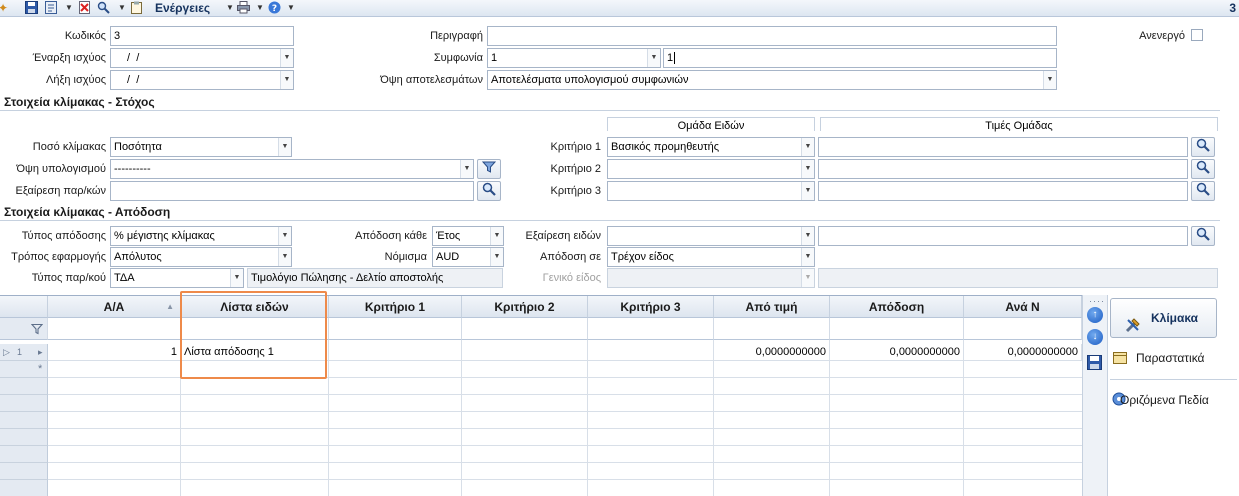 The image size is (1239, 496). Describe the element at coordinates (292, 191) in the screenshot. I see `partner-exclusion-field` at that location.